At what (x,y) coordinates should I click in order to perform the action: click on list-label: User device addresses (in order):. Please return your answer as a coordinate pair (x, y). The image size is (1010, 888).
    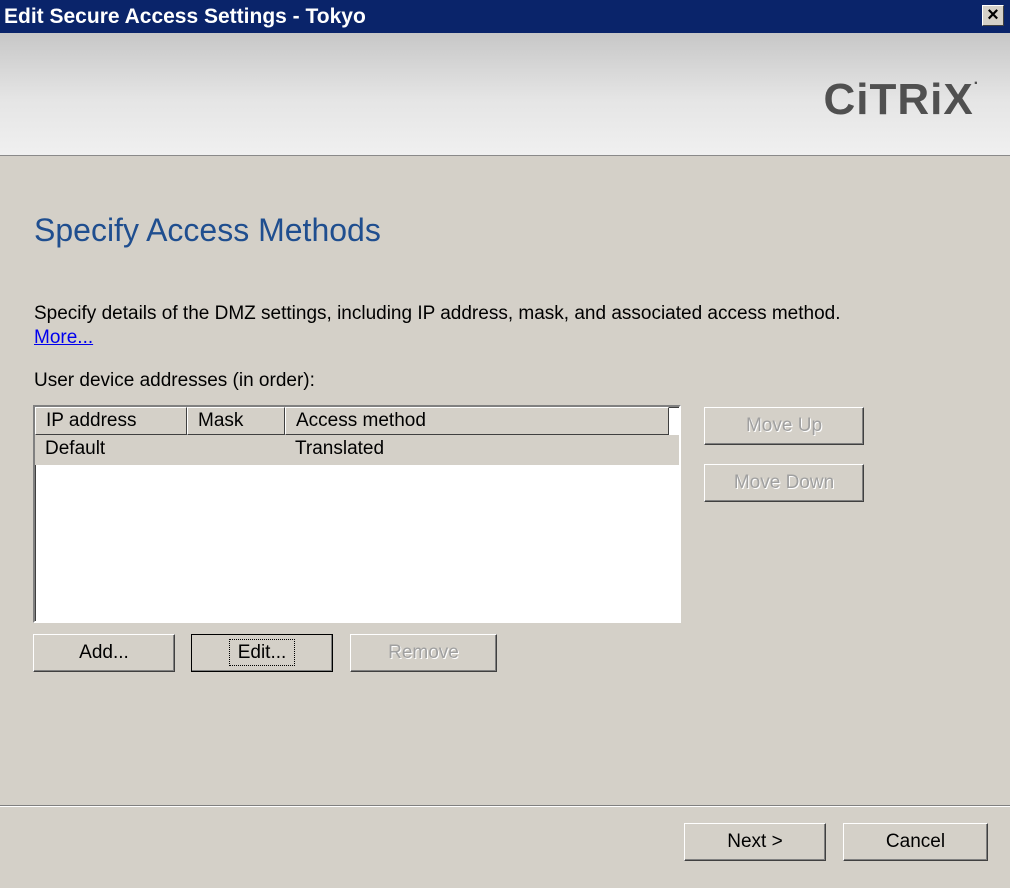
    Looking at the image, I should click on (174, 380).